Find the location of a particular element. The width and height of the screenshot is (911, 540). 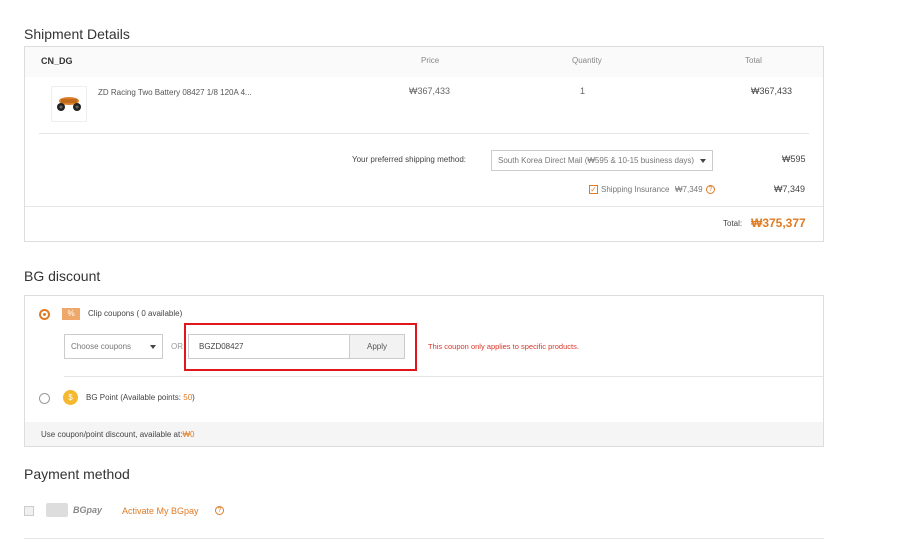

col-total: Total is located at coordinates (753, 60).